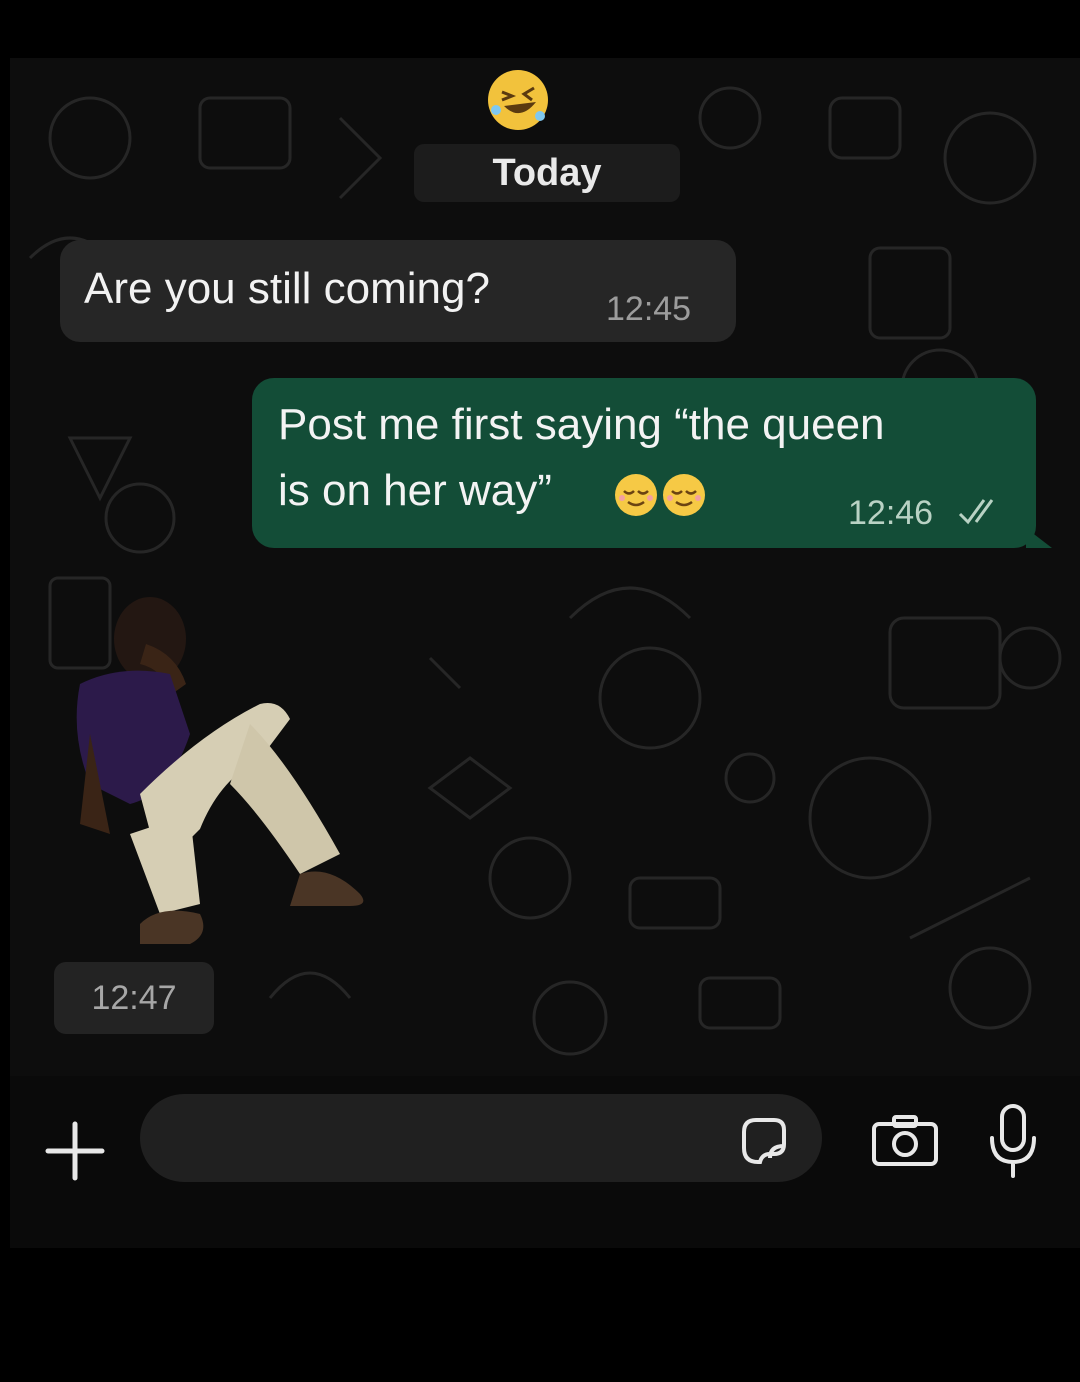 The image size is (1080, 1382). Describe the element at coordinates (518, 100) in the screenshot. I see `laughing-emoji-icon` at that location.